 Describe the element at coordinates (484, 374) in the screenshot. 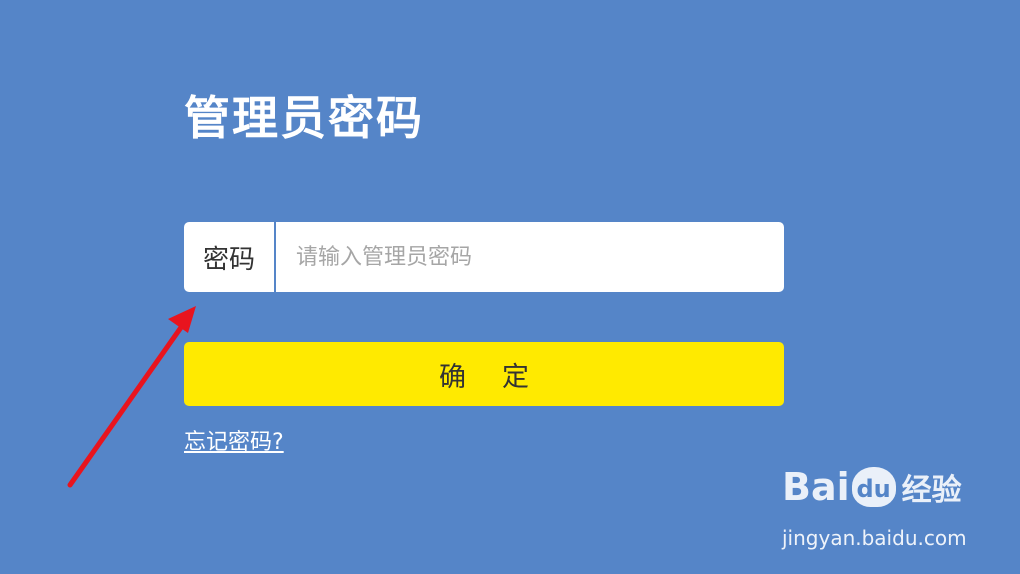

I see `confirm-button: 确定` at that location.